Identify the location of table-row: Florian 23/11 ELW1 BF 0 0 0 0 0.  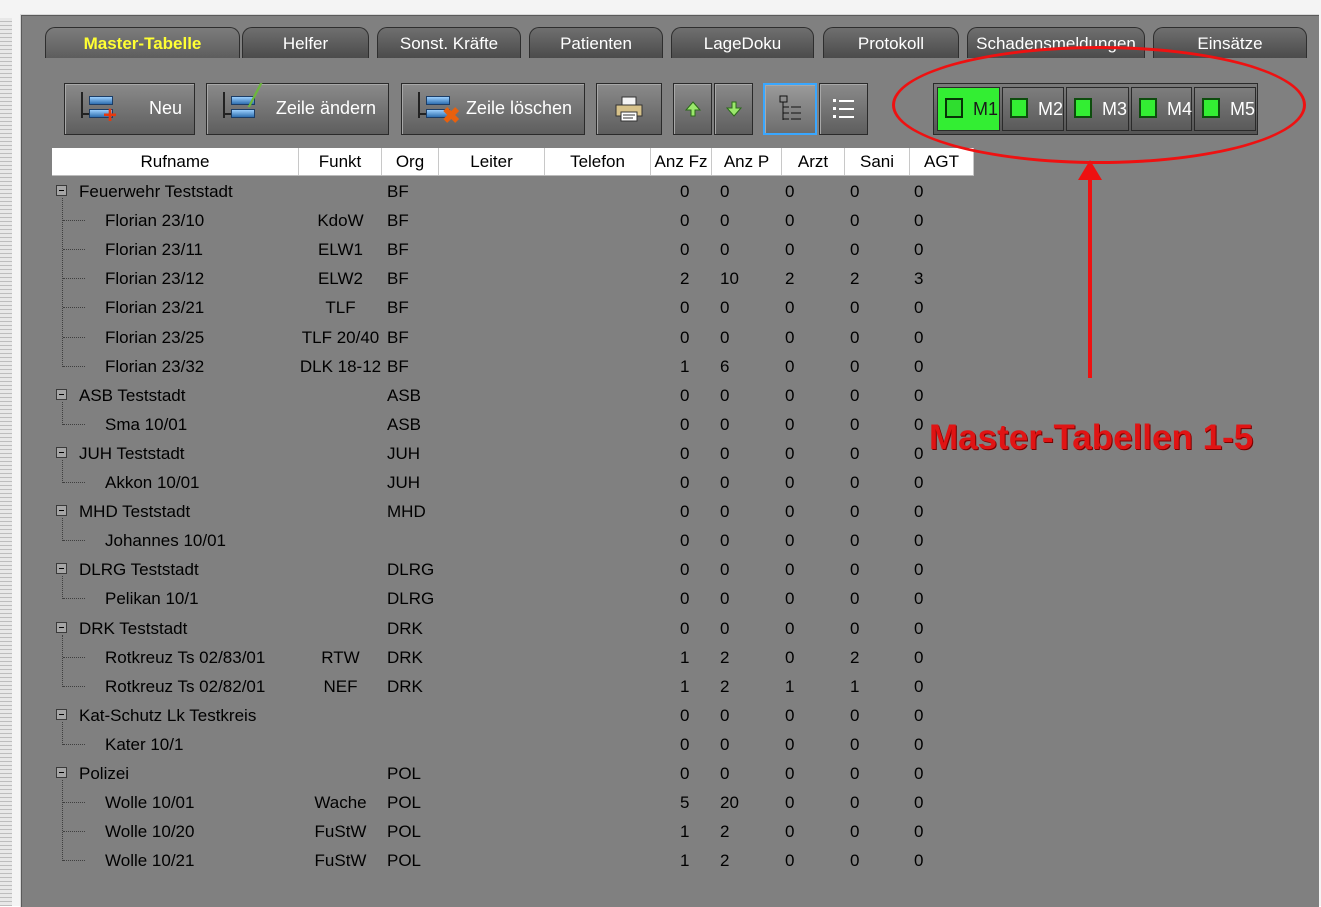
(513, 249).